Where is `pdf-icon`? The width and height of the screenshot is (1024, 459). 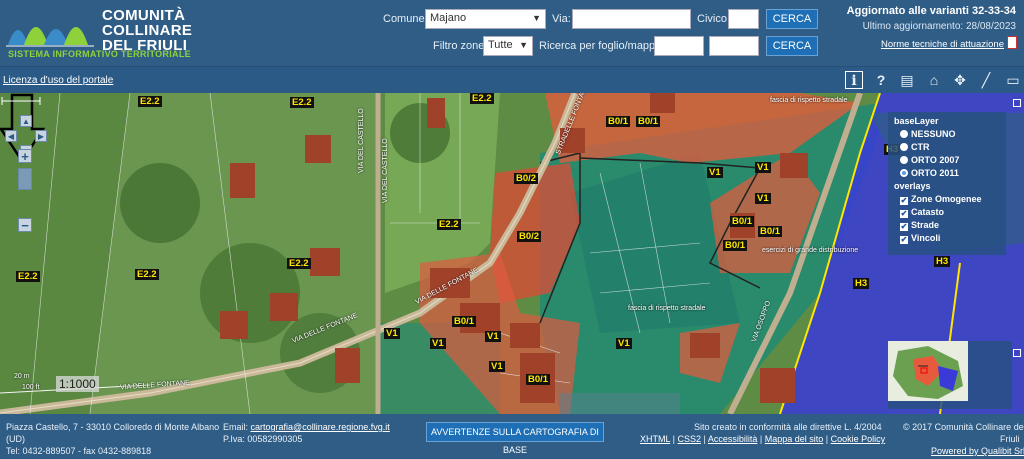 pdf-icon is located at coordinates (1012, 42).